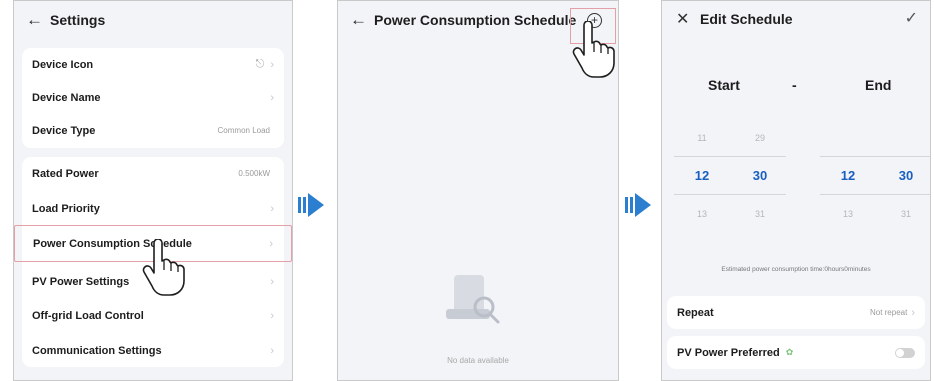 The height and width of the screenshot is (381, 934). Describe the element at coordinates (682, 19) in the screenshot. I see `close-icon: ✕` at that location.